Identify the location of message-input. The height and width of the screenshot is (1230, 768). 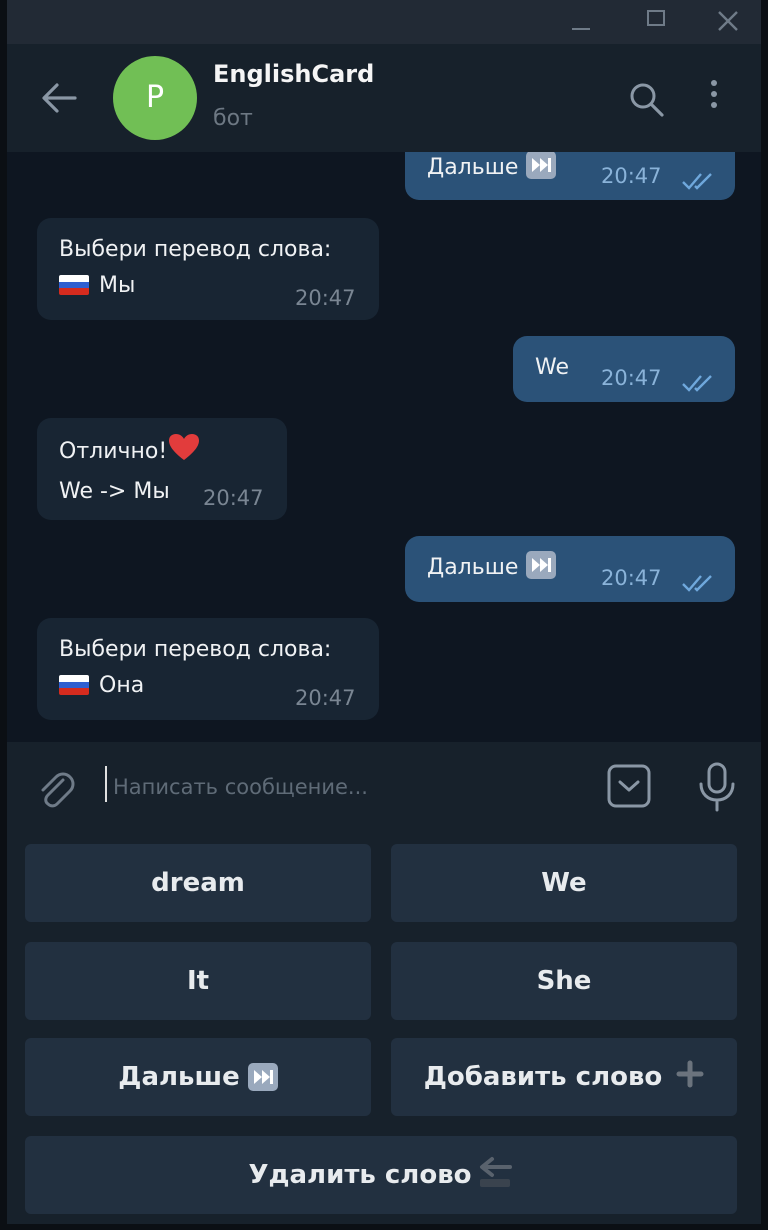
(353, 787).